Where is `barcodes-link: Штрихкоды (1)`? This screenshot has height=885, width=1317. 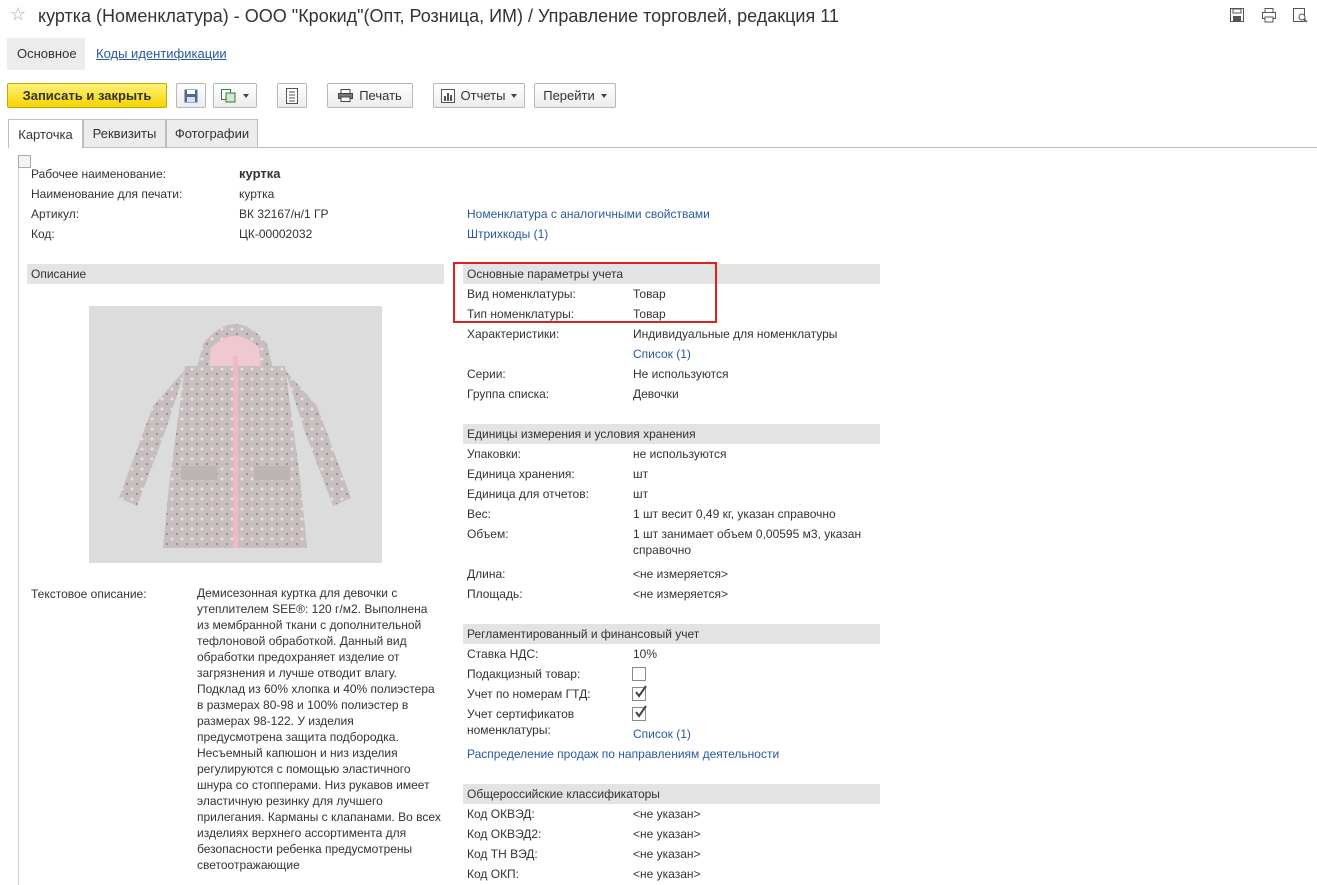
barcodes-link: Штрихкоды (1) is located at coordinates (507, 234).